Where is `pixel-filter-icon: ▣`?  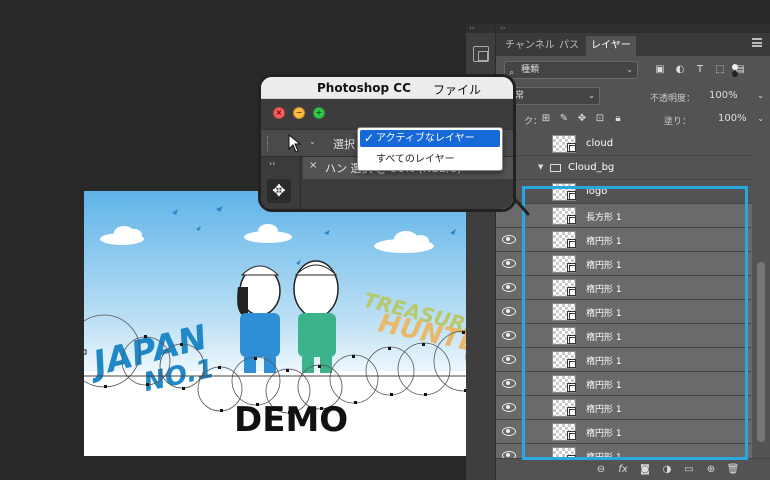 pixel-filter-icon: ▣ is located at coordinates (660, 70).